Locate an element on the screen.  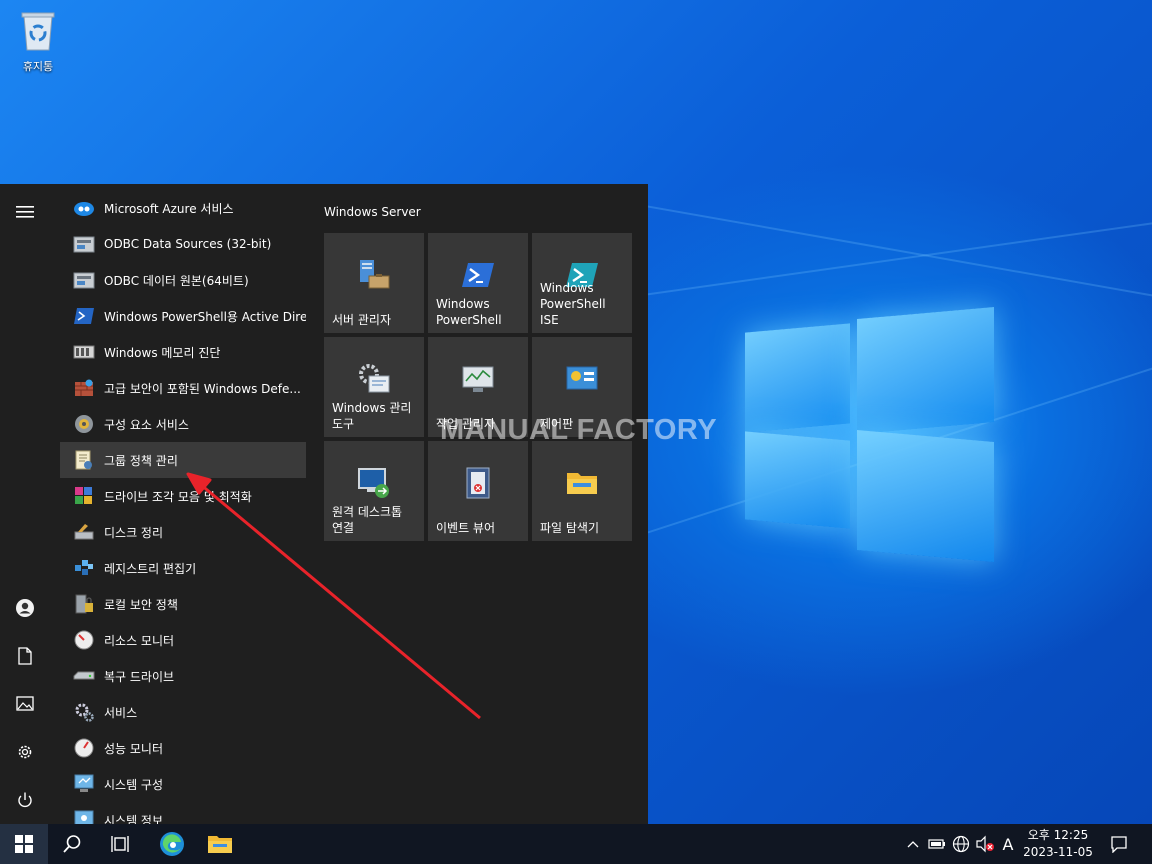
volume-tray-icon is located at coordinates (985, 844).